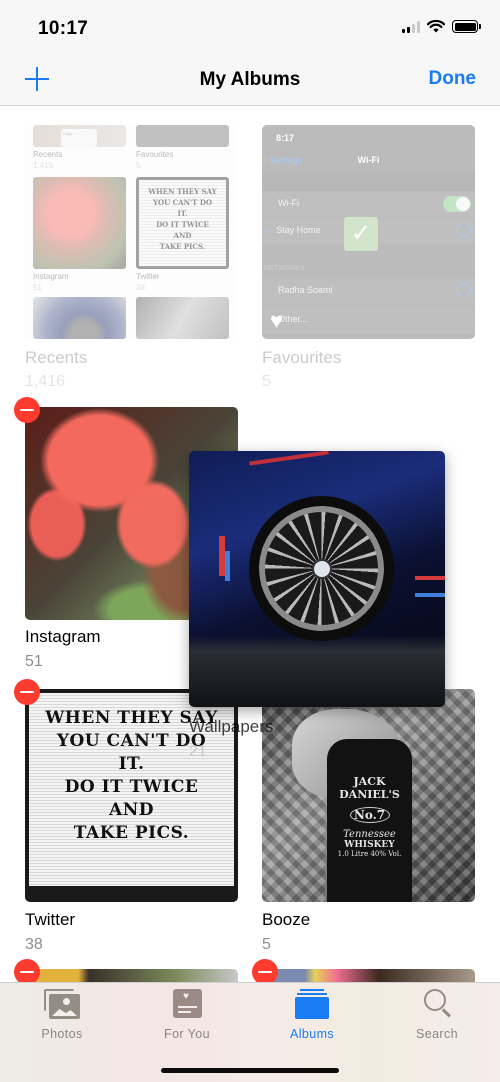 The width and height of the screenshot is (500, 1082). What do you see at coordinates (453, 79) in the screenshot?
I see `done-button: Done` at bounding box center [453, 79].